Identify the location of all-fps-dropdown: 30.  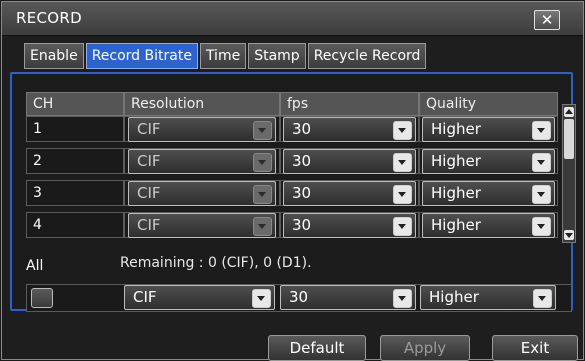
(348, 297).